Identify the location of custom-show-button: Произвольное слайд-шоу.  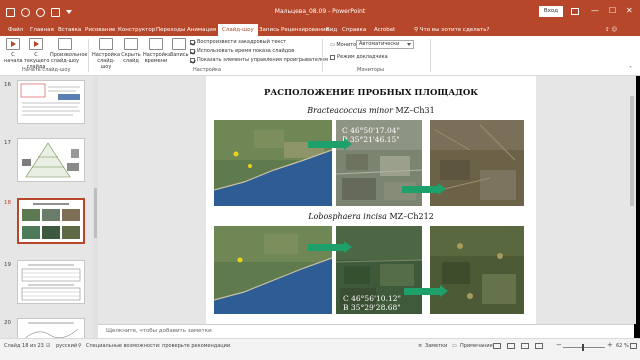
(68, 51).